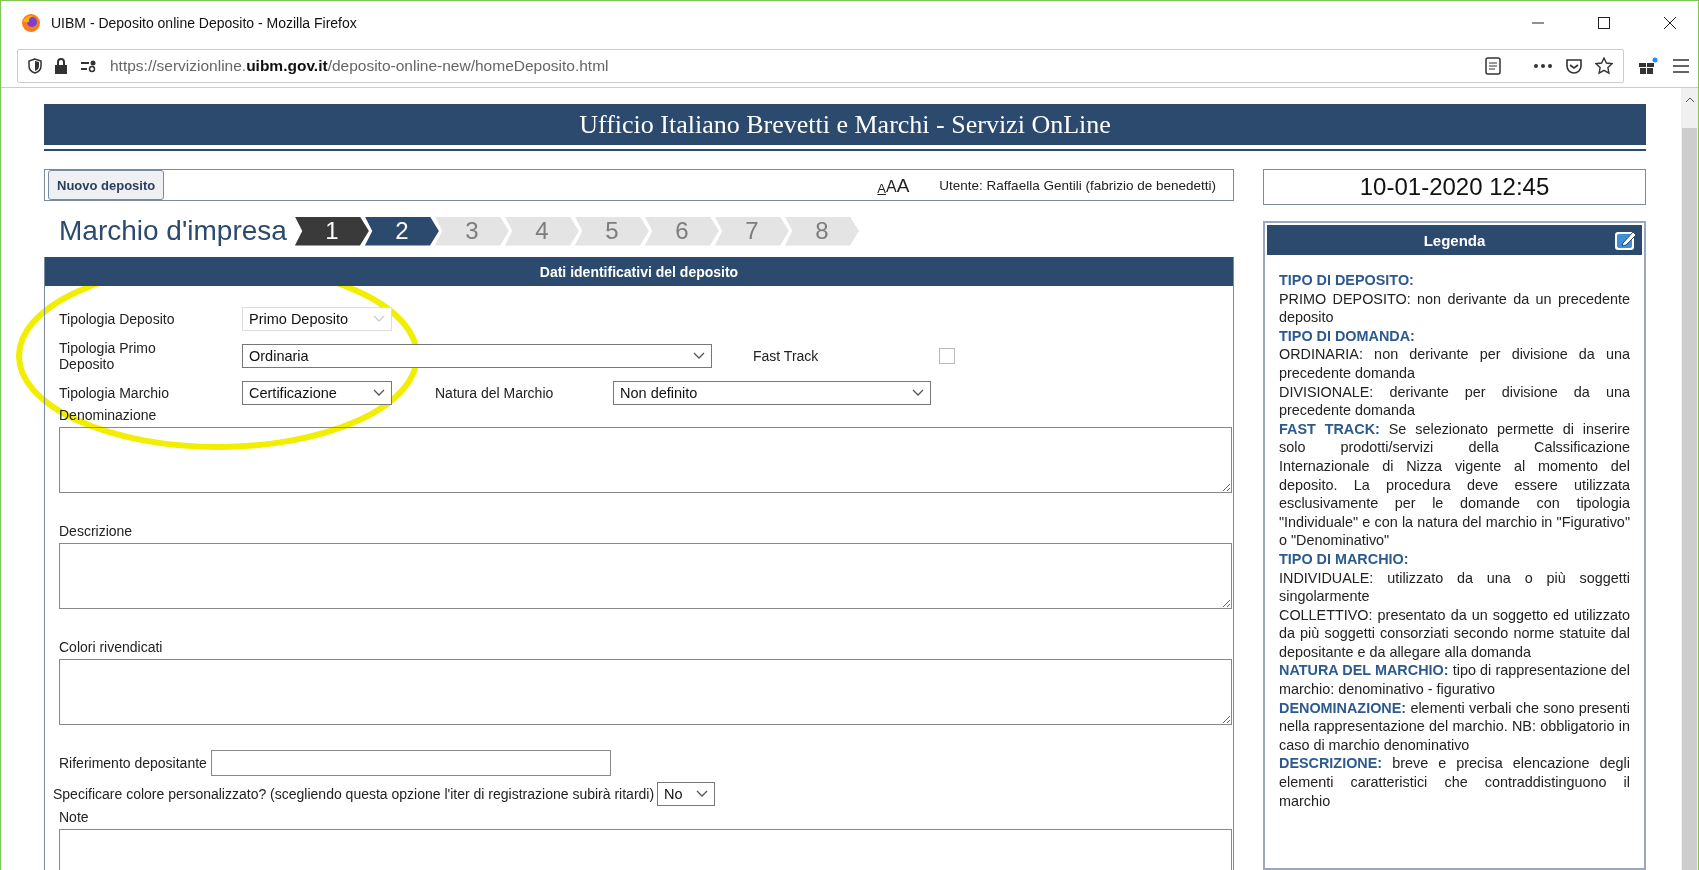  Describe the element at coordinates (108, 356) in the screenshot. I see `field-label: Tipologia Primo Deposito` at that location.